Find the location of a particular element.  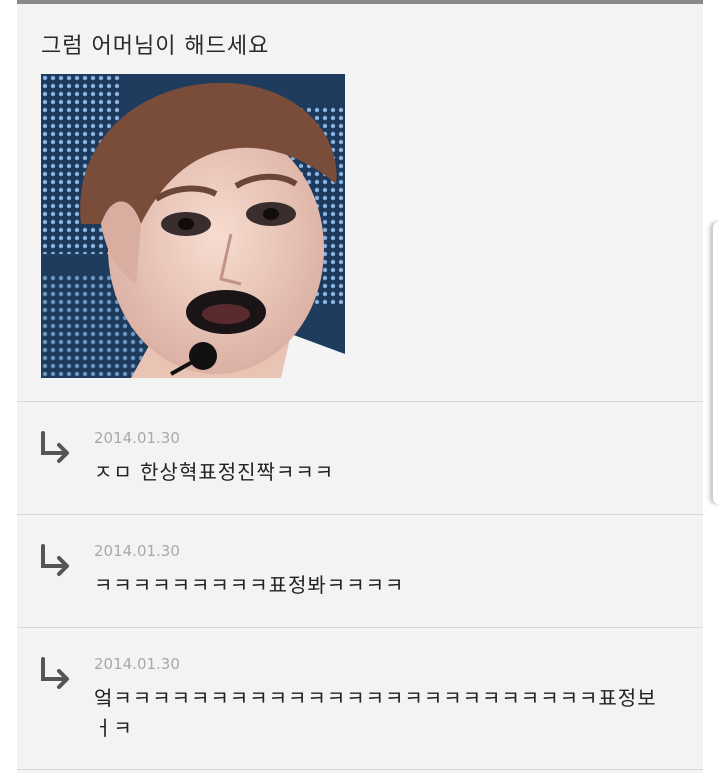

reply-text: 엌ㅋㅋㅋㅋㅋㅋㅋㅋㅋㅋㅋㅋㅋㅋㅋㅋㅋㅋㅋㅋㅋㅋㅋㅋㅋ표정보ㅓㅋ is located at coordinates (375, 713).